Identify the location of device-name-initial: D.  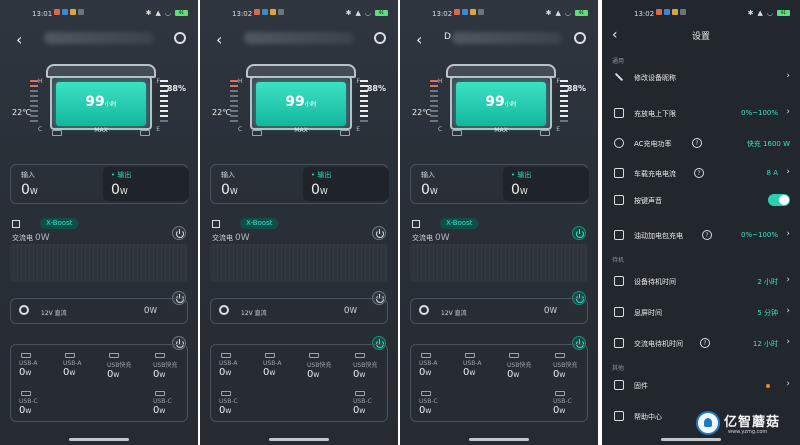
(447, 37).